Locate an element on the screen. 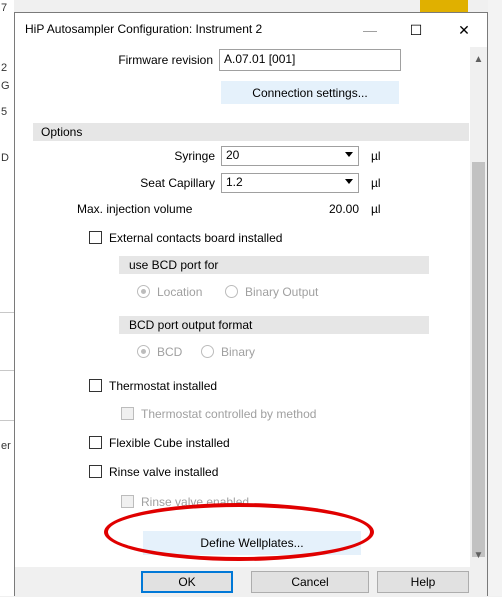  rinse-enabled-label: Rinse valve enabled is located at coordinates (195, 502).